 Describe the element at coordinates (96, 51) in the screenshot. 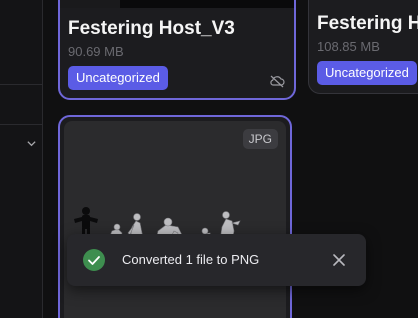

I see `card-file-size: 90.69 MB` at that location.